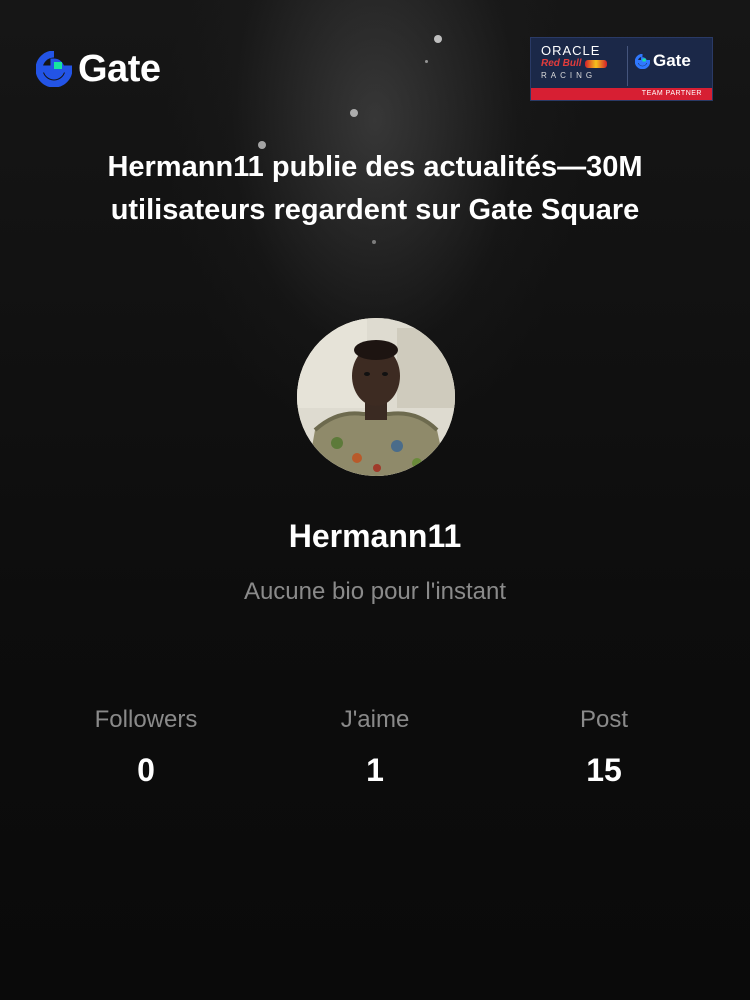  I want to click on team-partner-strip: TEAM PARTNER, so click(621, 94).